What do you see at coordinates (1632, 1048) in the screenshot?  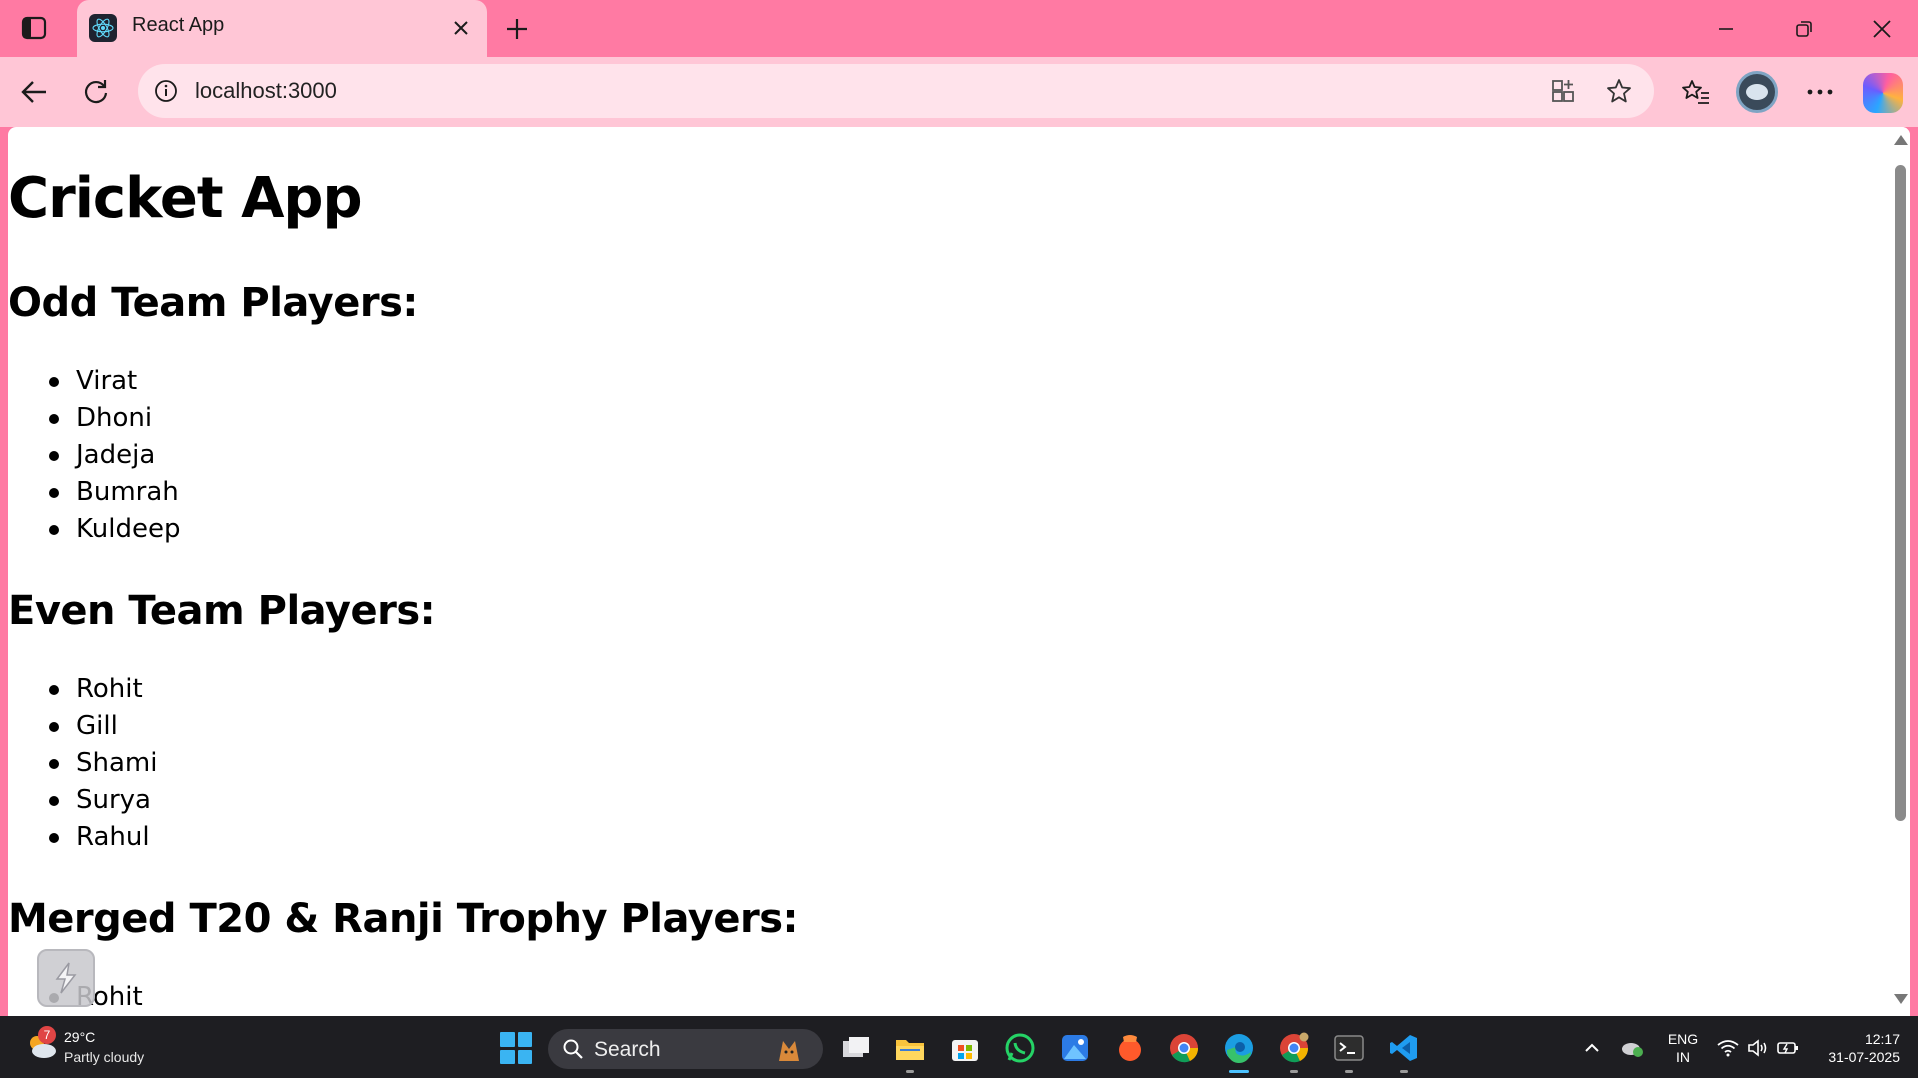 I see `onedrive-sync-icon` at bounding box center [1632, 1048].